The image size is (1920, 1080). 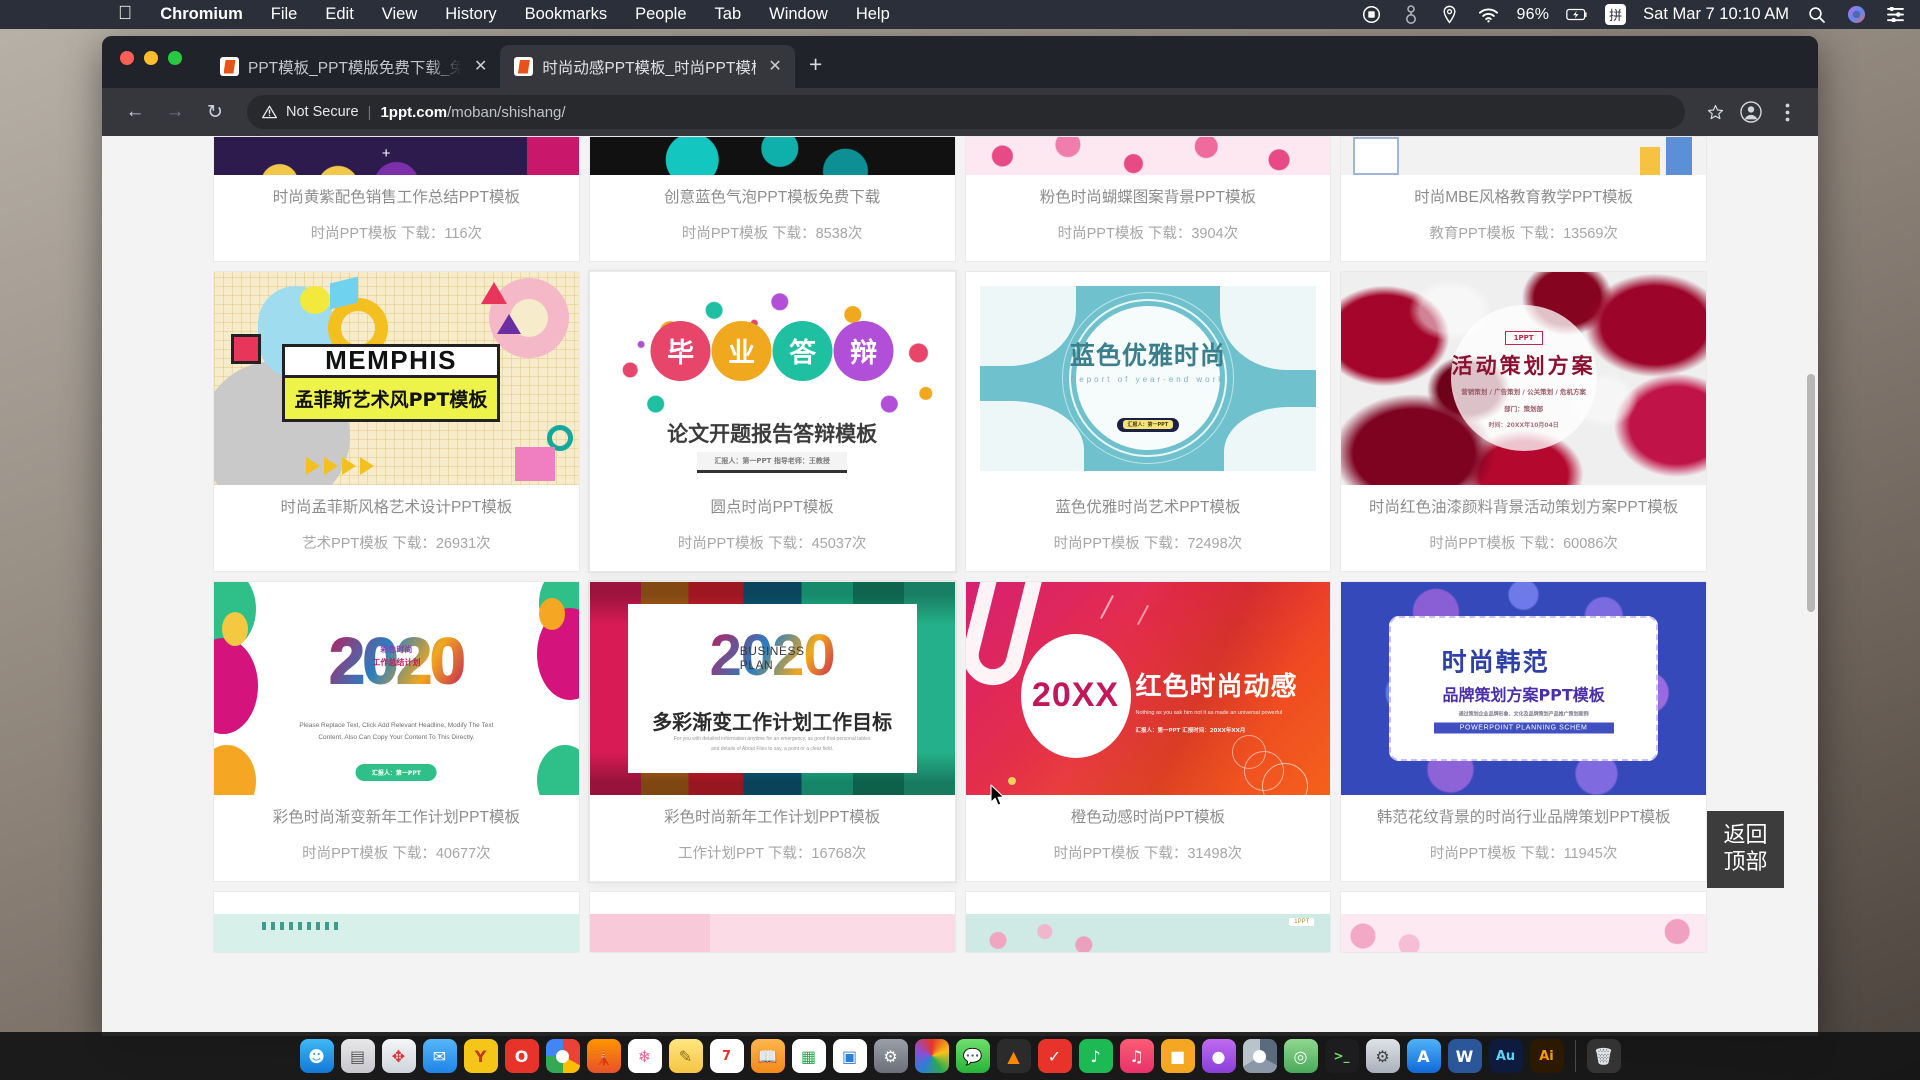 I want to click on template-thumbnail: MEMPHIS 孟菲斯艺术风PPT模板, so click(x=396, y=378).